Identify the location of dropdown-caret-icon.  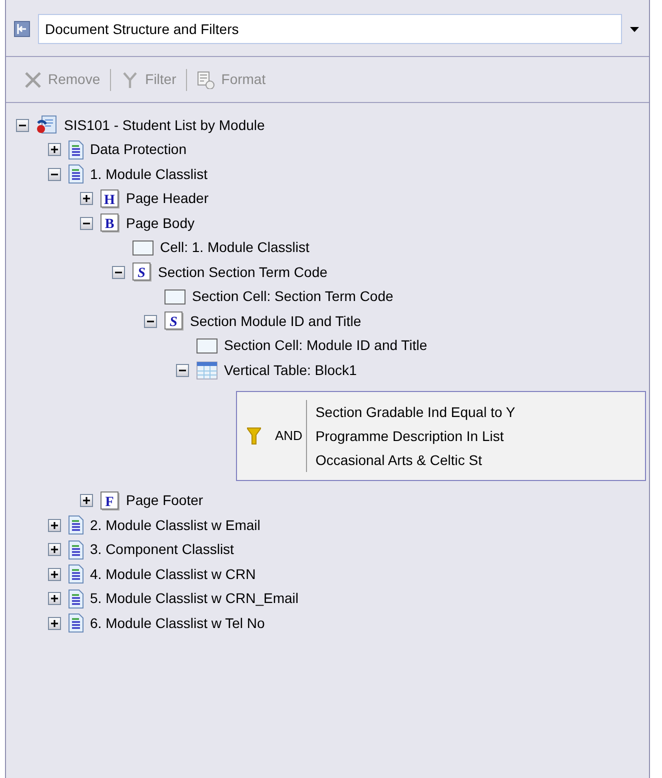
(634, 29).